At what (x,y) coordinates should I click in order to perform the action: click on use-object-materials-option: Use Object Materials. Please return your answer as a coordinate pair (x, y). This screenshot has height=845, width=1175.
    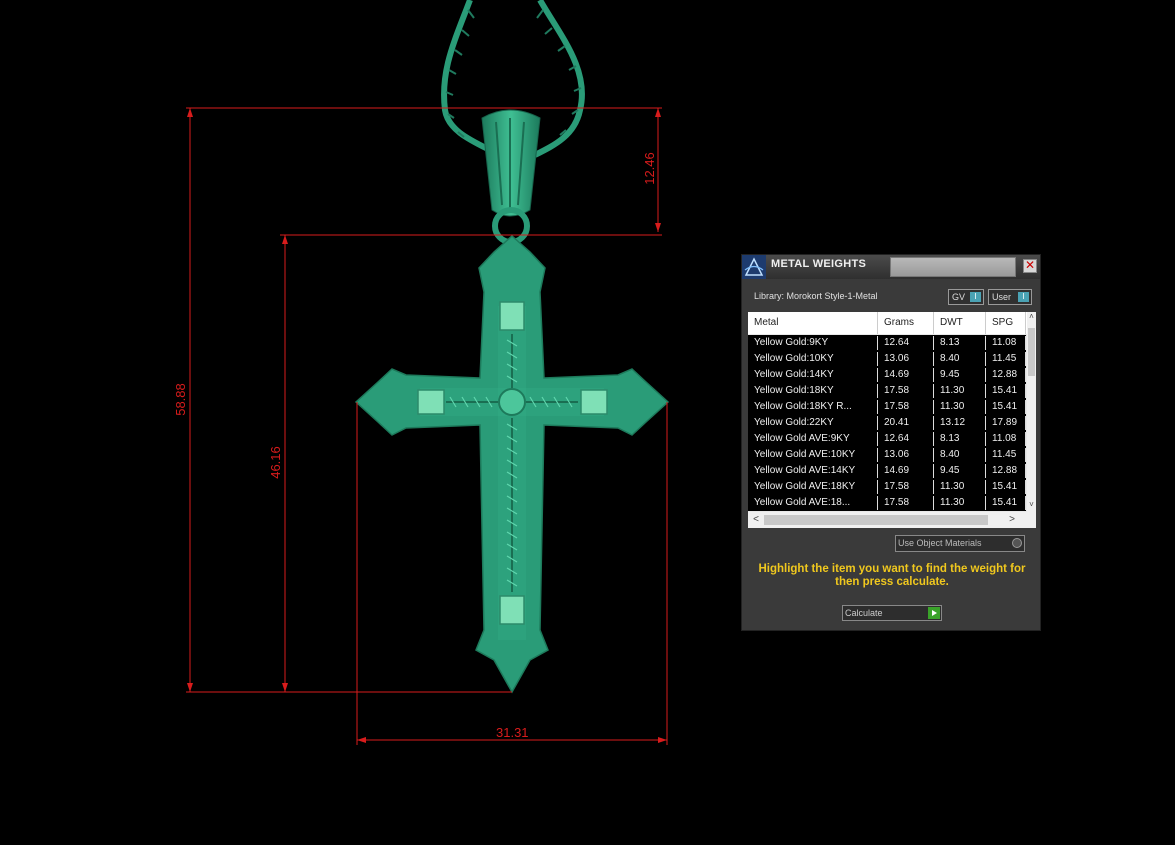
    Looking at the image, I should click on (960, 543).